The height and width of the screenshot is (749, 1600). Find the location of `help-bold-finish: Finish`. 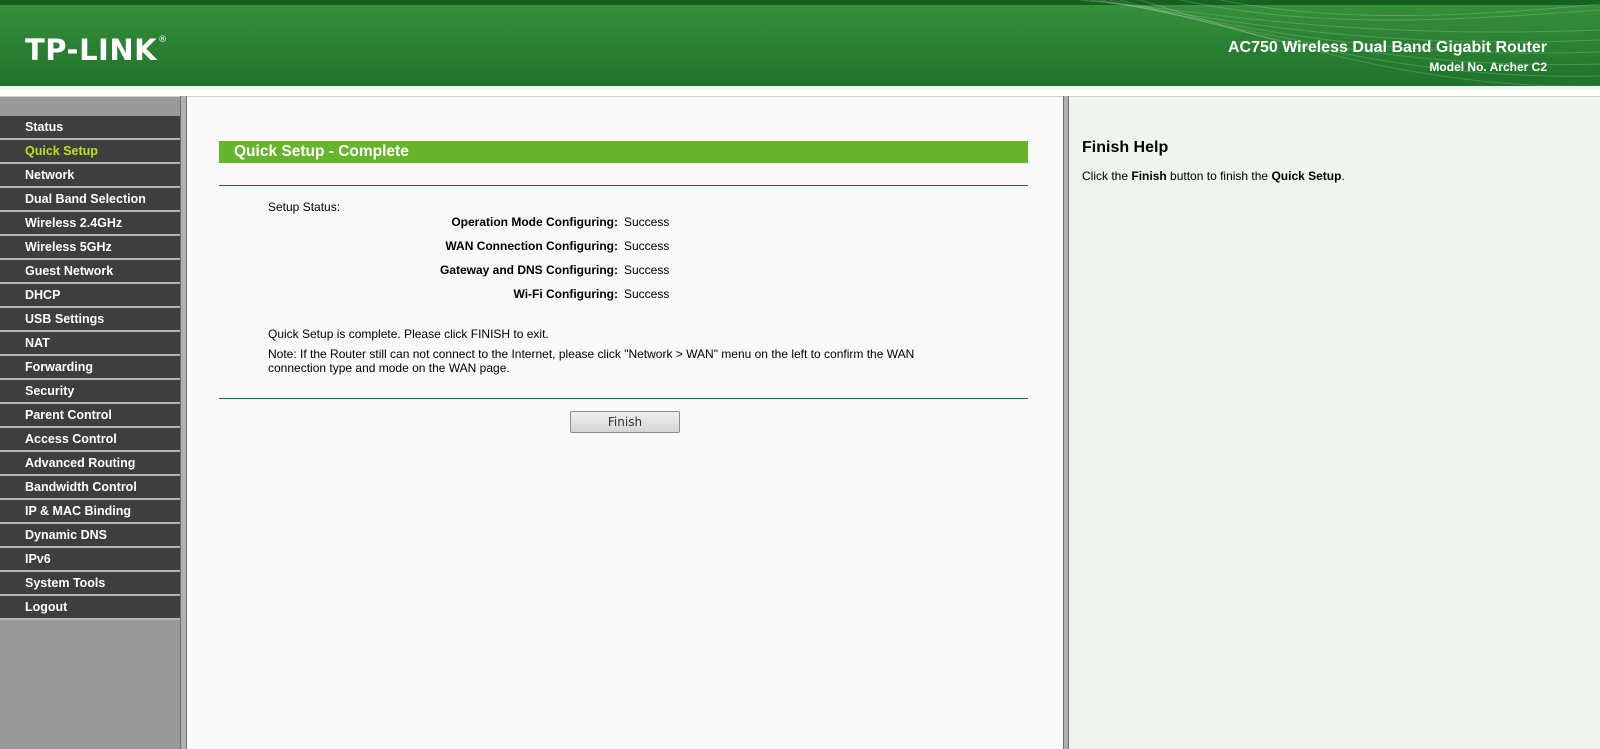

help-bold-finish: Finish is located at coordinates (1149, 176).